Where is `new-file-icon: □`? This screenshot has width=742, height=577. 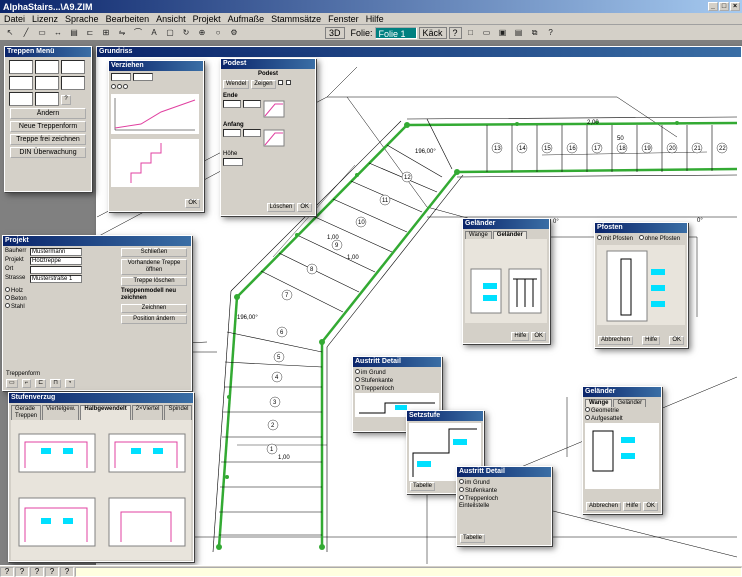 new-file-icon: □ is located at coordinates (471, 33).